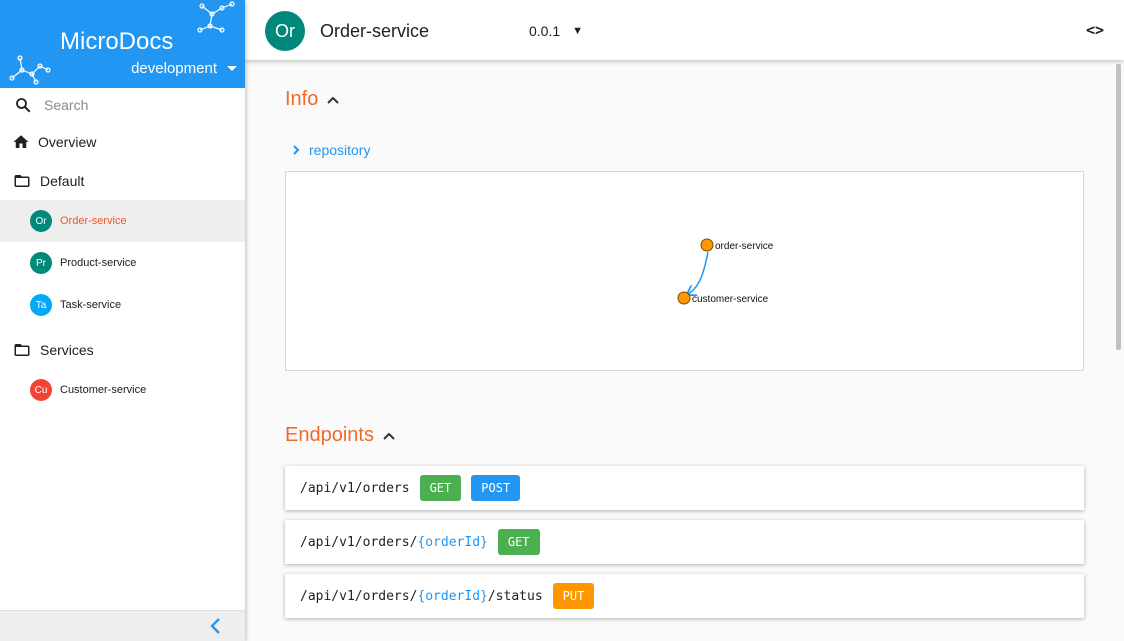  I want to click on service-item-order-service: Or Order-service, so click(122, 221).